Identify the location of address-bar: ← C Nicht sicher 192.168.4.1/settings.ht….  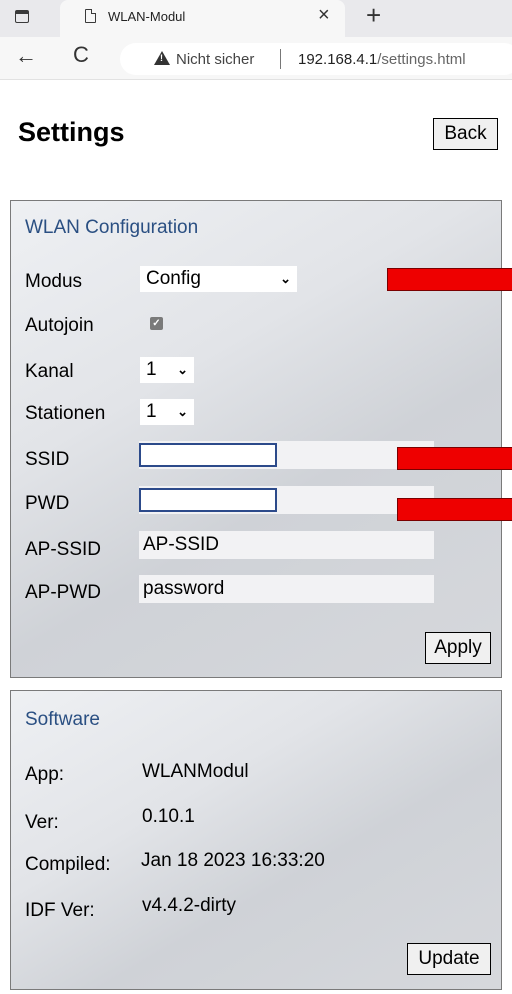
(256, 58).